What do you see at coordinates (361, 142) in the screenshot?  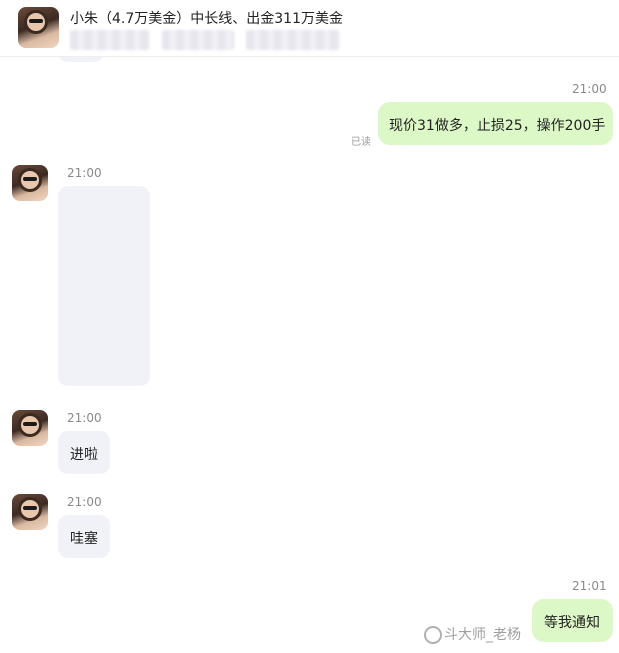 I see `read-status: 已读` at bounding box center [361, 142].